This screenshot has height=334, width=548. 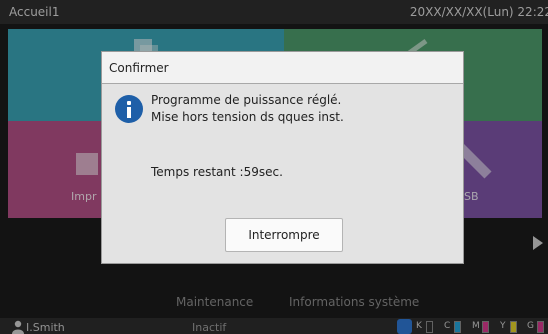 What do you see at coordinates (247, 117) in the screenshot?
I see `dialog-message-line-2: Mise hors tension ds qques inst.` at bounding box center [247, 117].